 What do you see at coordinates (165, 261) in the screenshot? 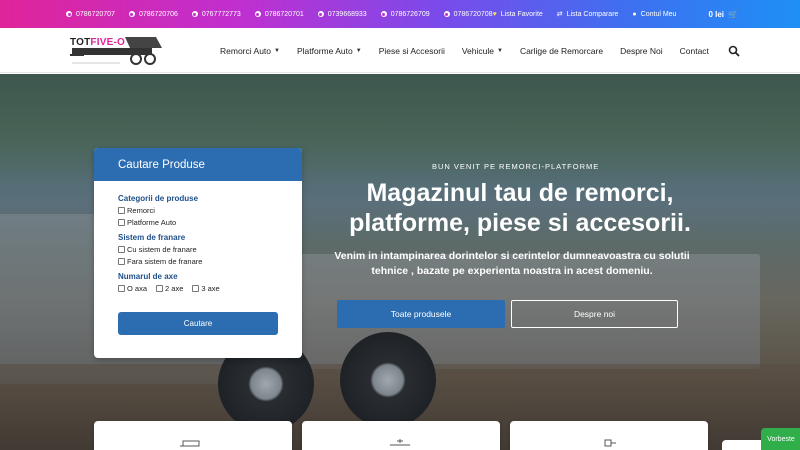
I see `option-label: Fara sistem de franare` at bounding box center [165, 261].